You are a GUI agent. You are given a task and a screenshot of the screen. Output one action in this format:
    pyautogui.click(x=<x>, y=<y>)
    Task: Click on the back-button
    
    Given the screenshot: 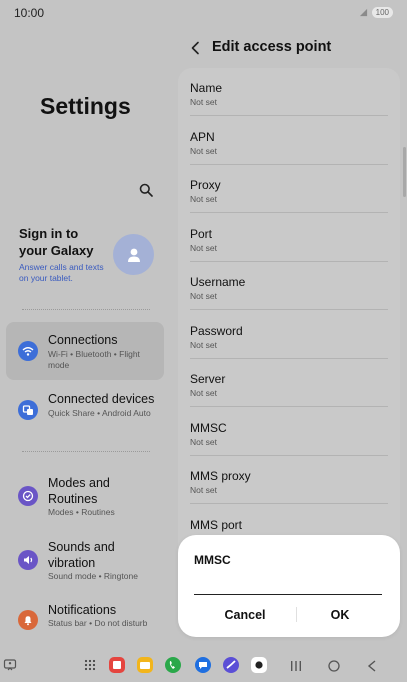 What is the action you would take?
    pyautogui.click(x=195, y=48)
    